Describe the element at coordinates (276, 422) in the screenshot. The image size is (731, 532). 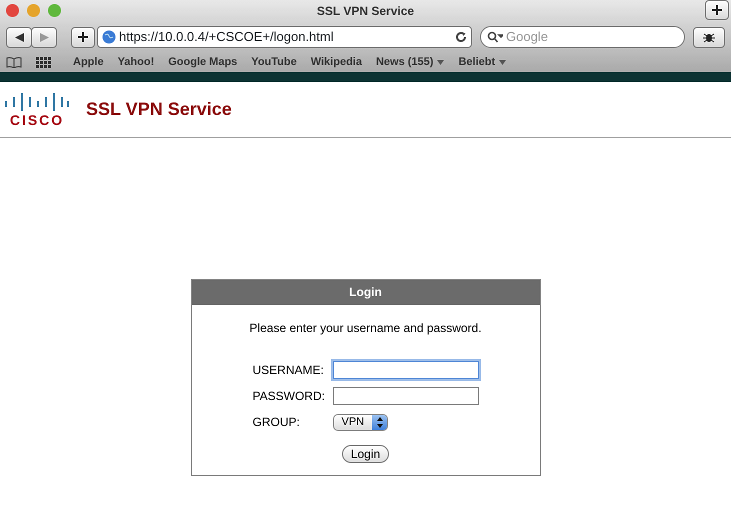
I see `field-label: GROUP:` at that location.